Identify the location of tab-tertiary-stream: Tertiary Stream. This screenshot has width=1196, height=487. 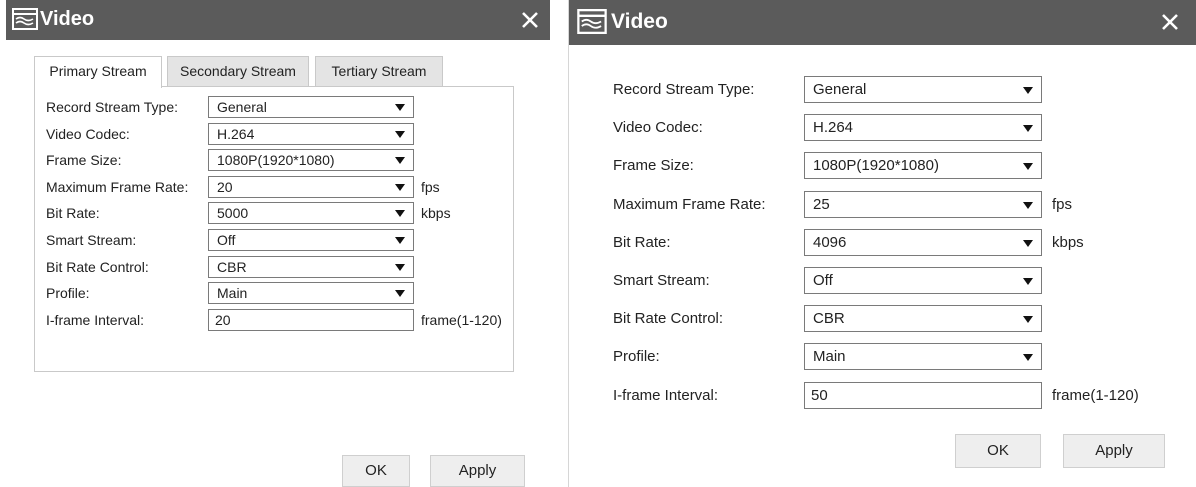
(379, 71).